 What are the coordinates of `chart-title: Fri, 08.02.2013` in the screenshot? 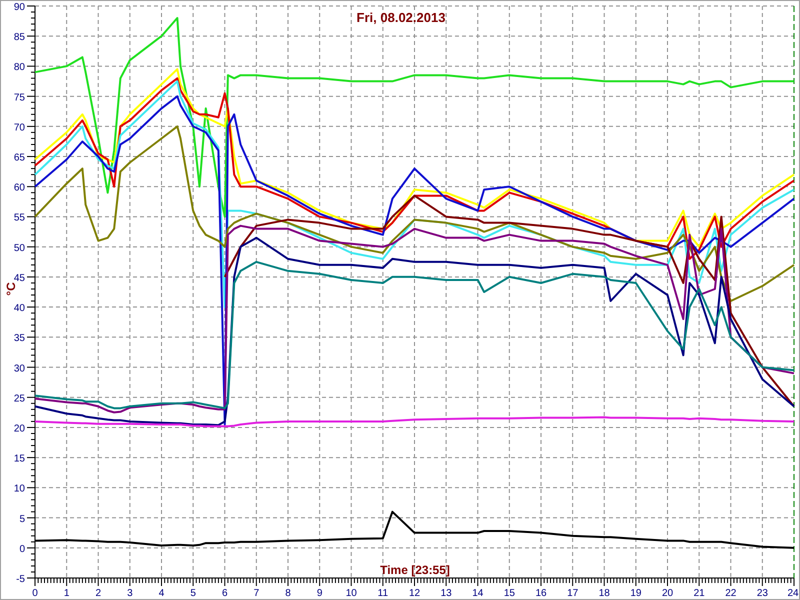 It's located at (401, 17).